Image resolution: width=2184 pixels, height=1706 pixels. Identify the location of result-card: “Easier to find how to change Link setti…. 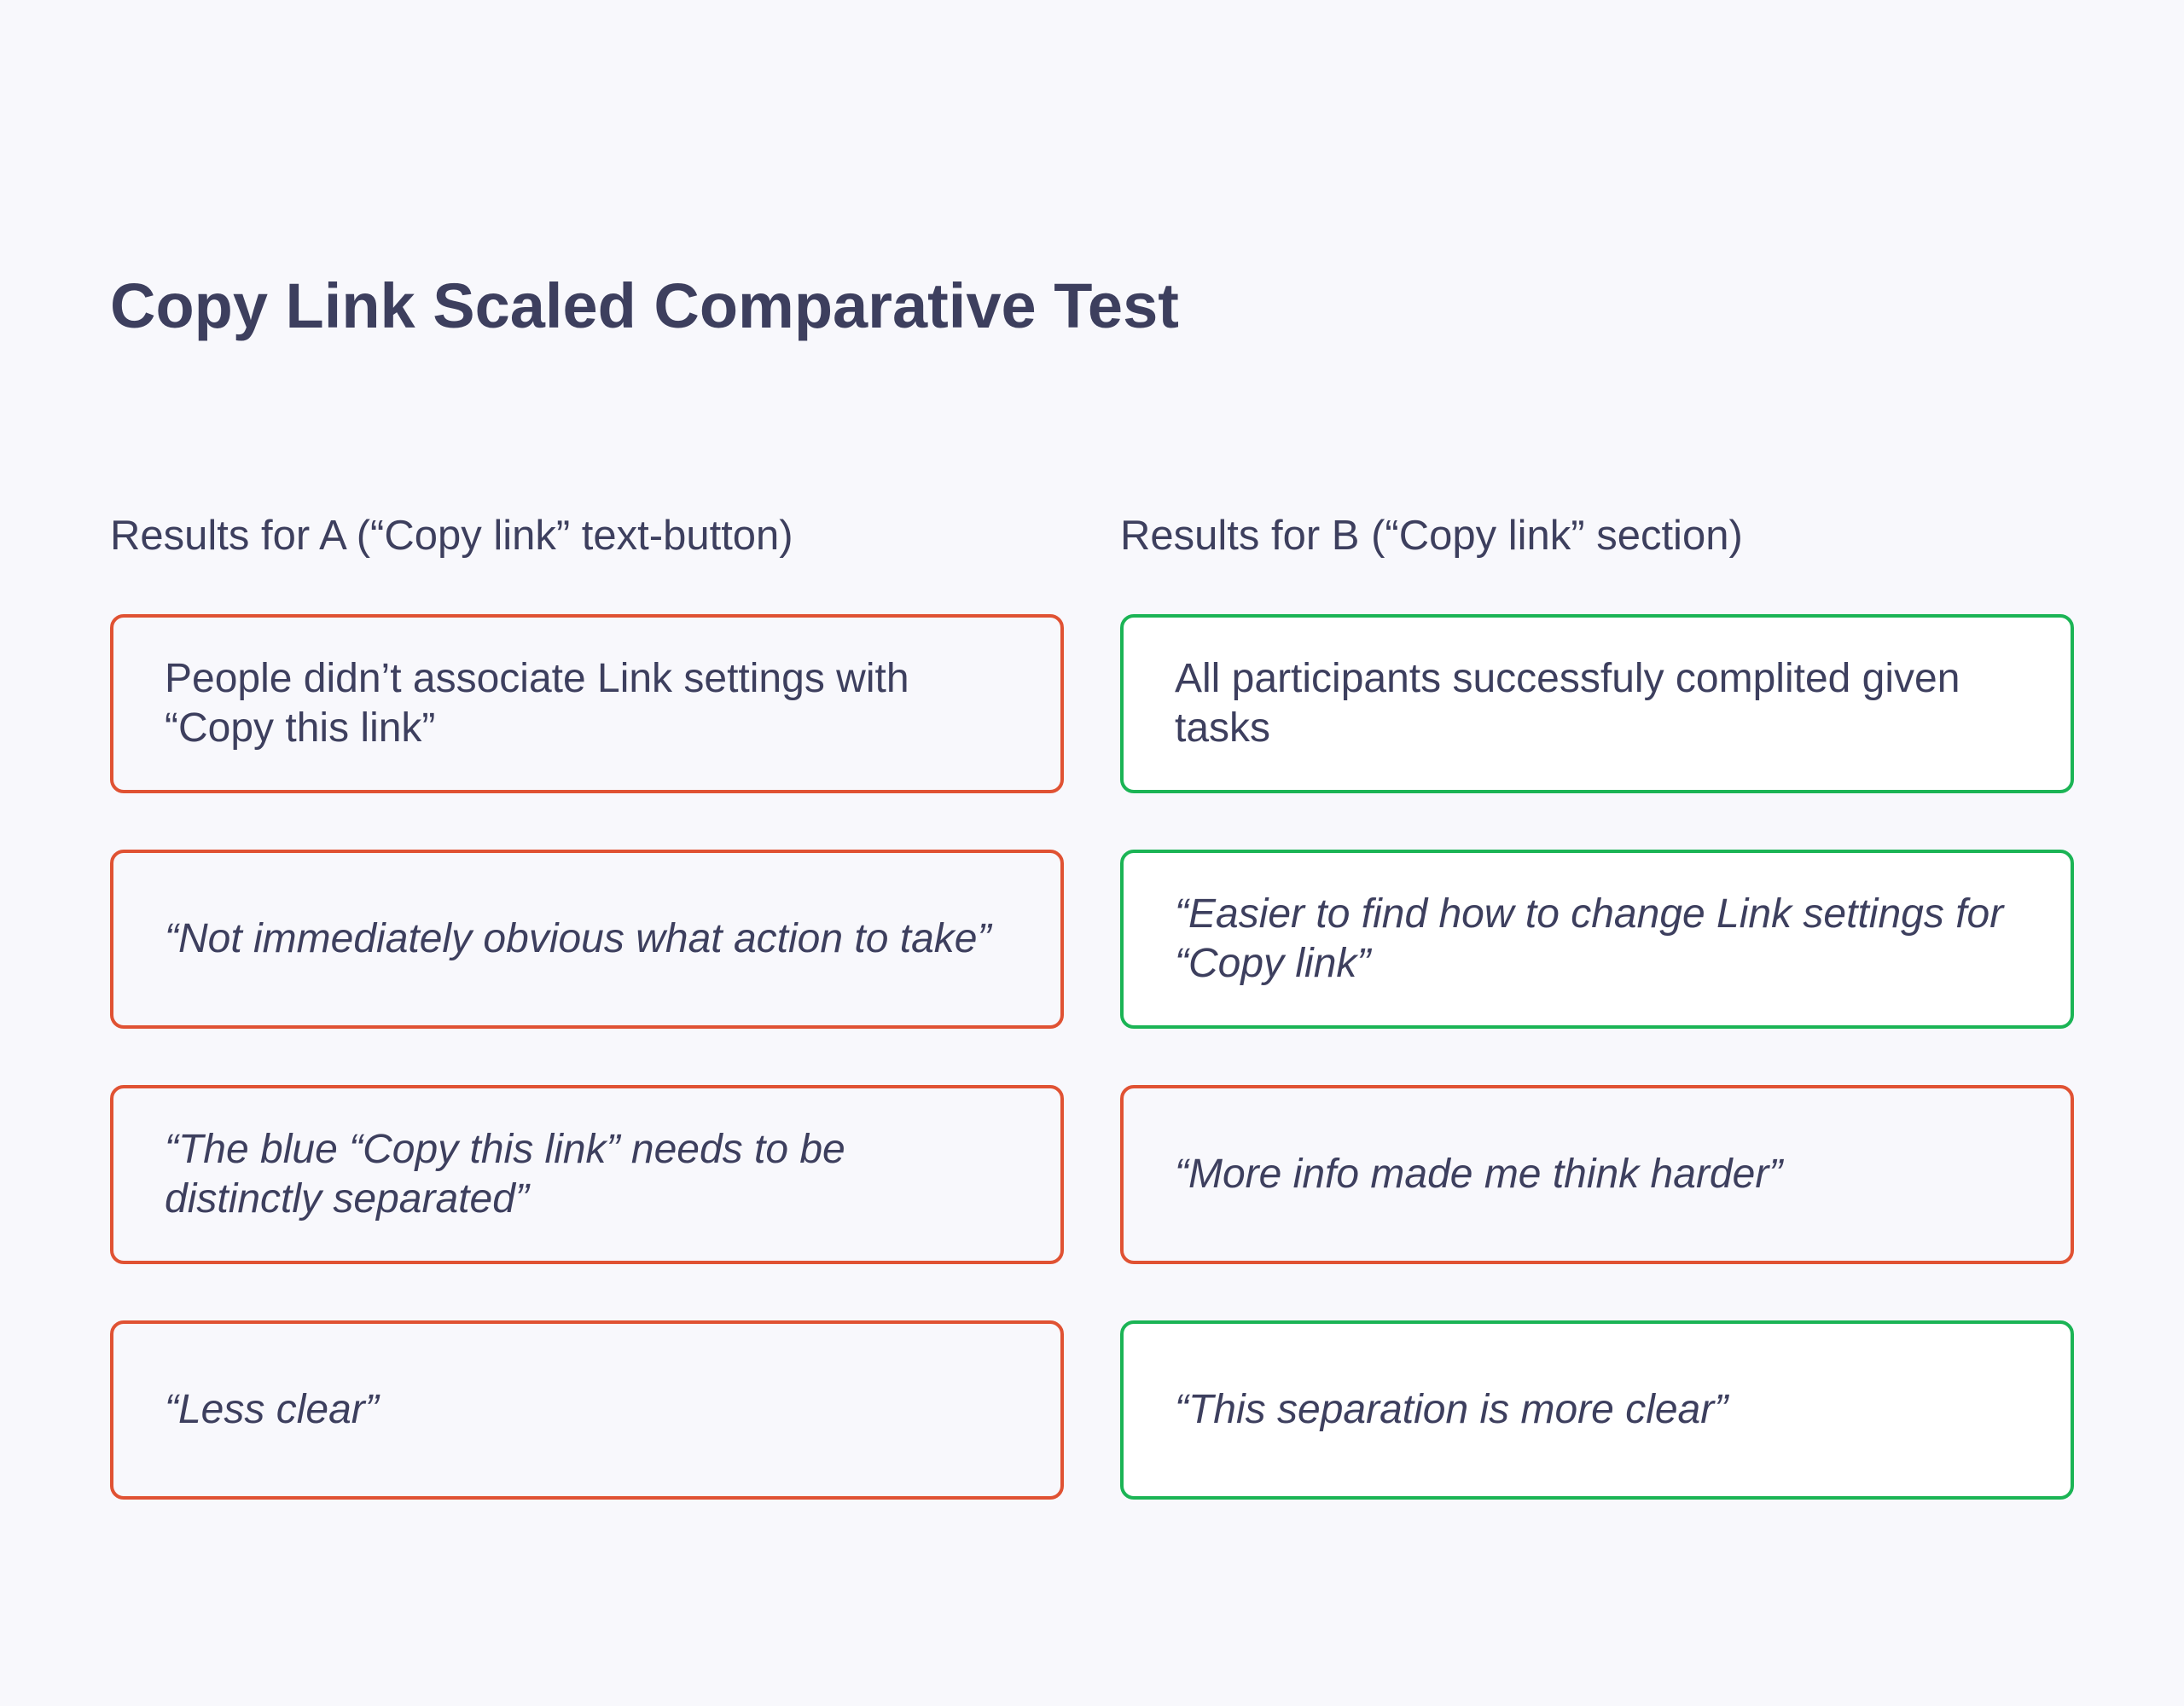
(1597, 939).